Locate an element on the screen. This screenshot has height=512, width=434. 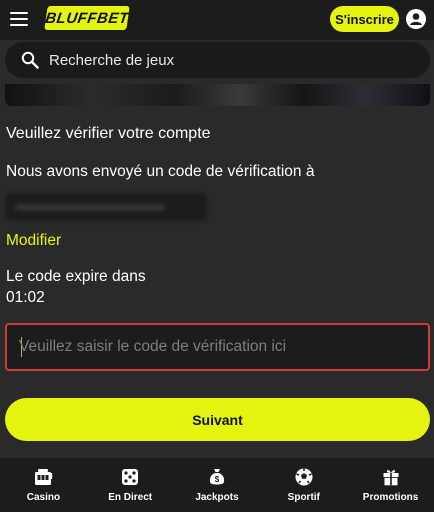
search-input is located at coordinates (234, 60).